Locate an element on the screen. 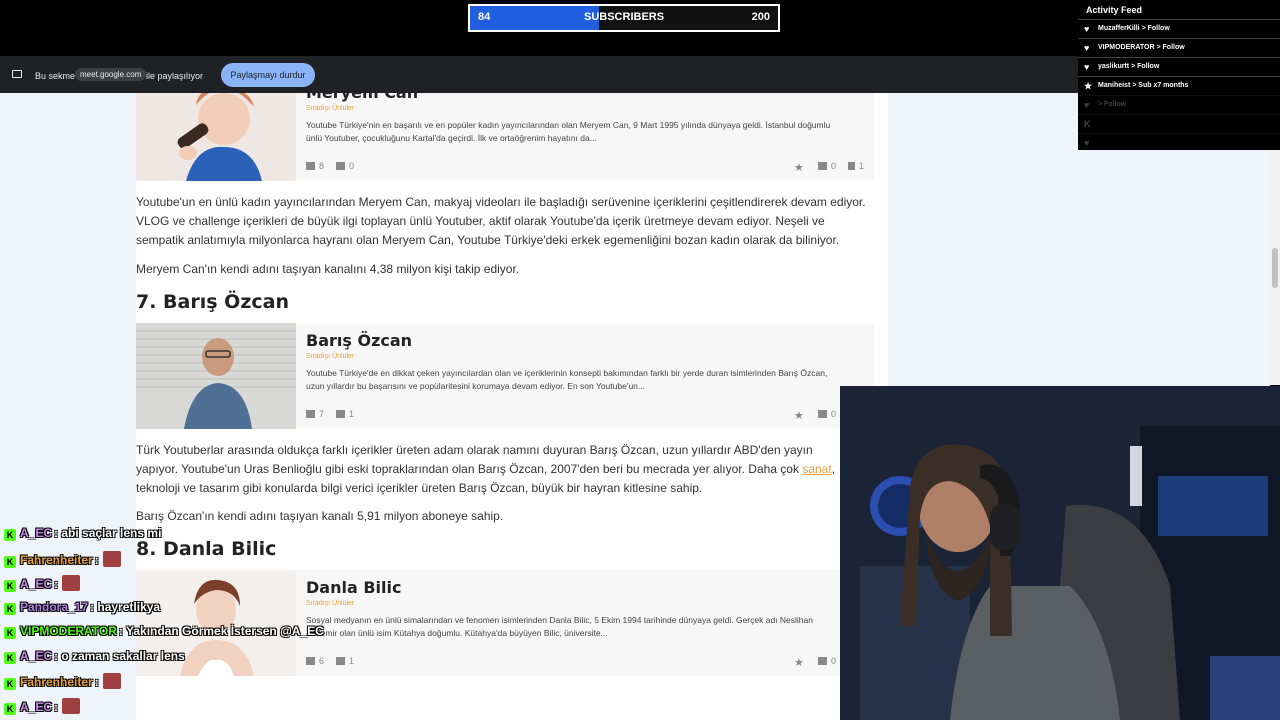 The height and width of the screenshot is (720, 1280). activity-action: > Sub x7 months is located at coordinates (1160, 85).